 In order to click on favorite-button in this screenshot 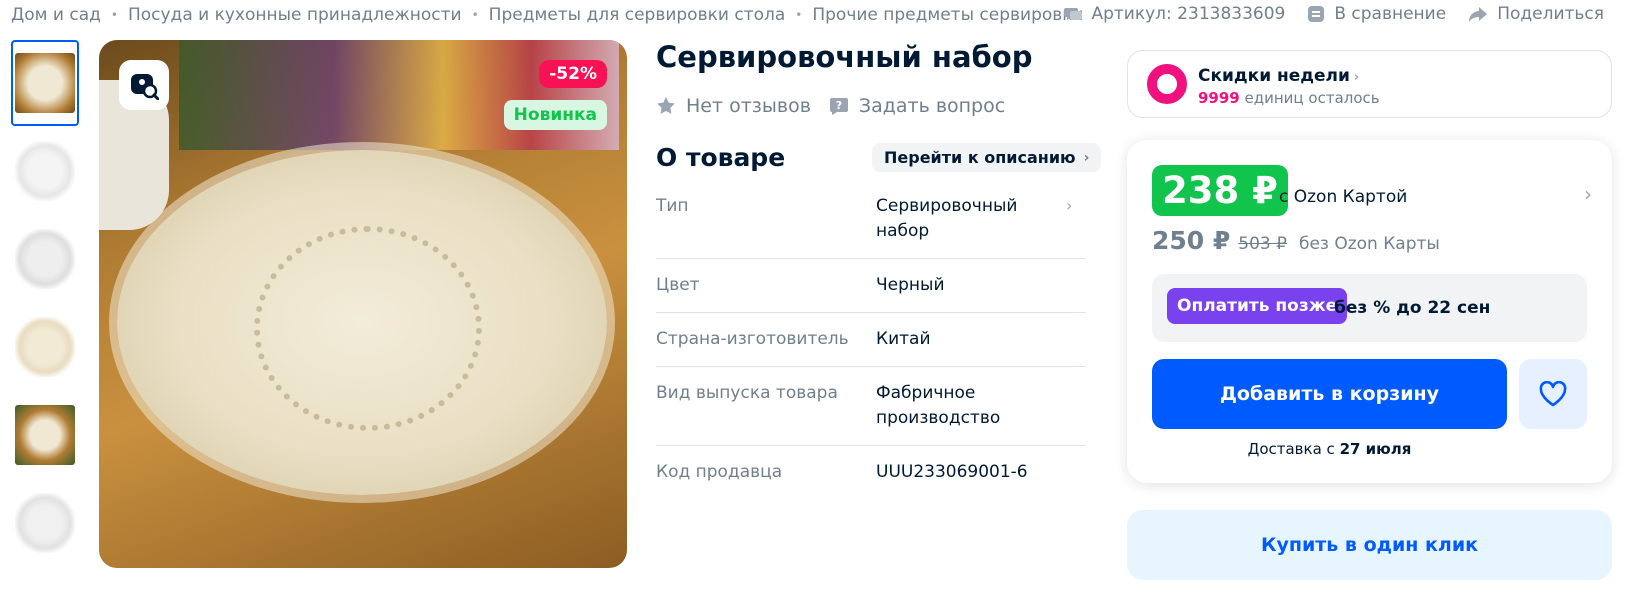, I will do `click(1553, 394)`.